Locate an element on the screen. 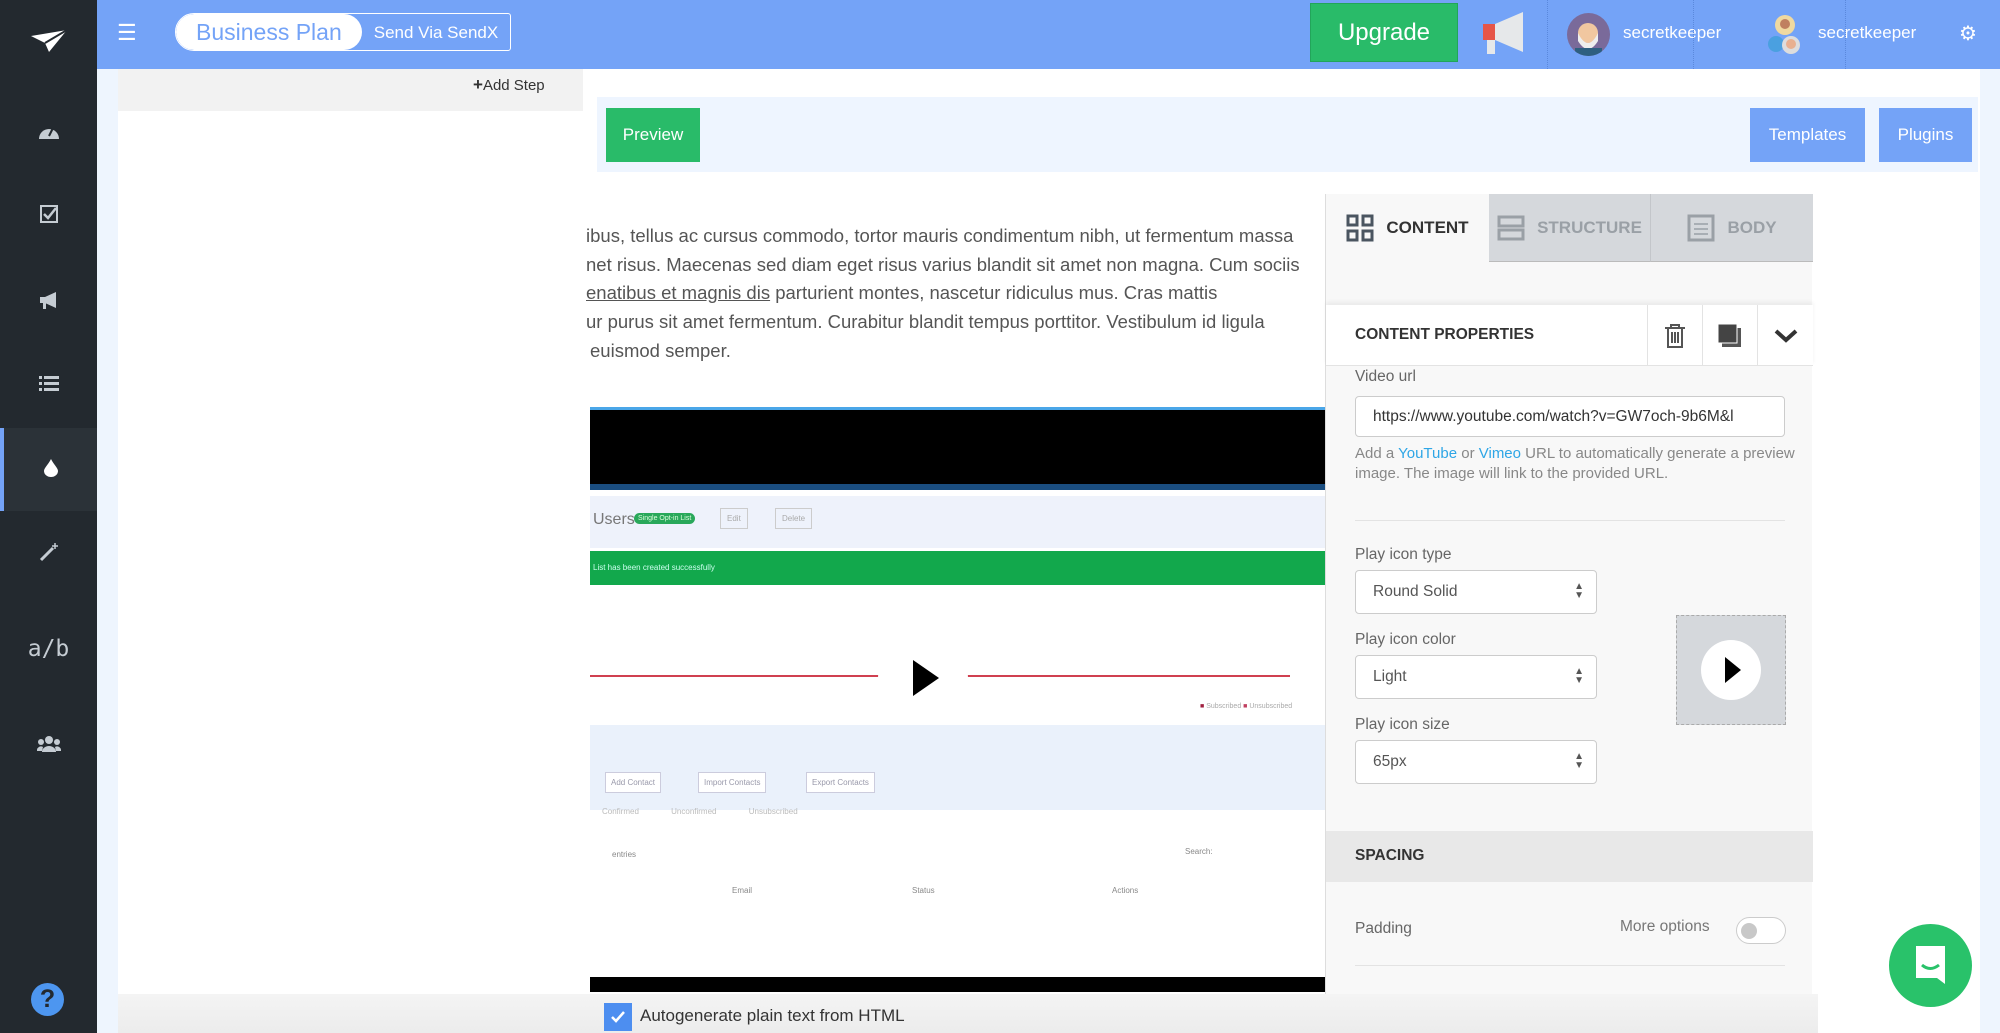 Image resolution: width=2000 pixels, height=1033 pixels. play-size-label: Play icon size is located at coordinates (1402, 724).